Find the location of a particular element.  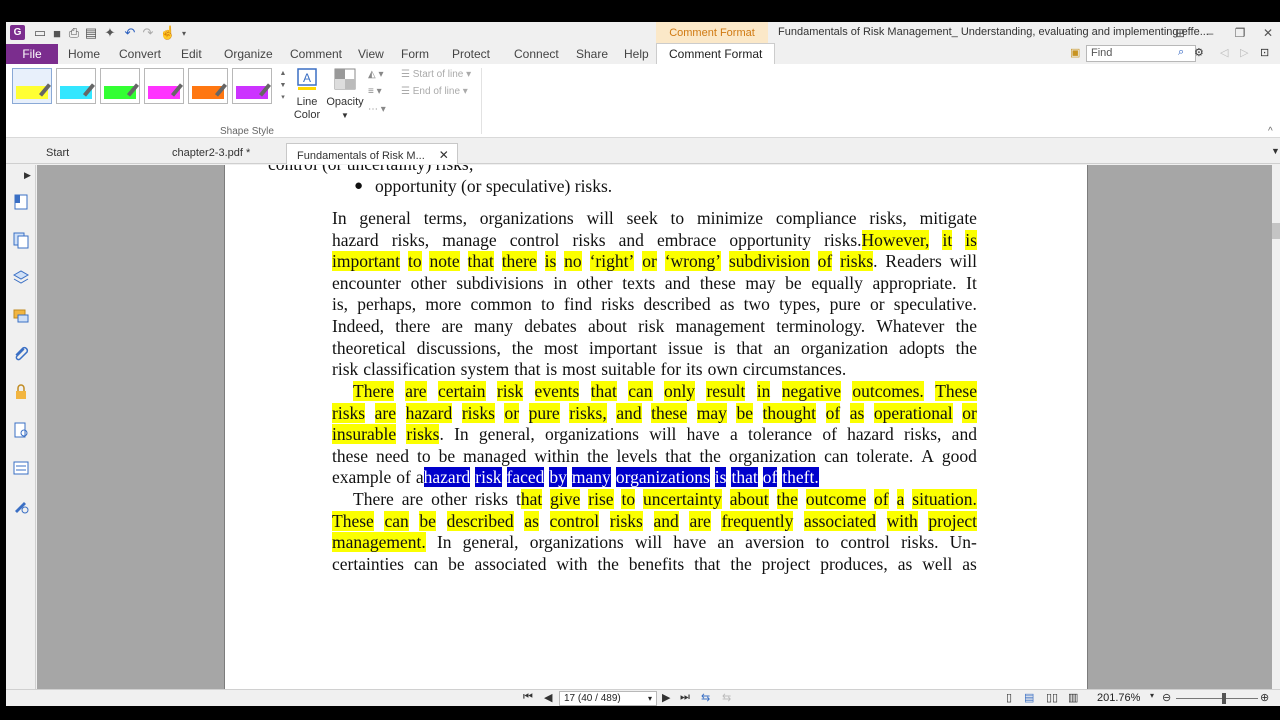

word: debates is located at coordinates (550, 327).